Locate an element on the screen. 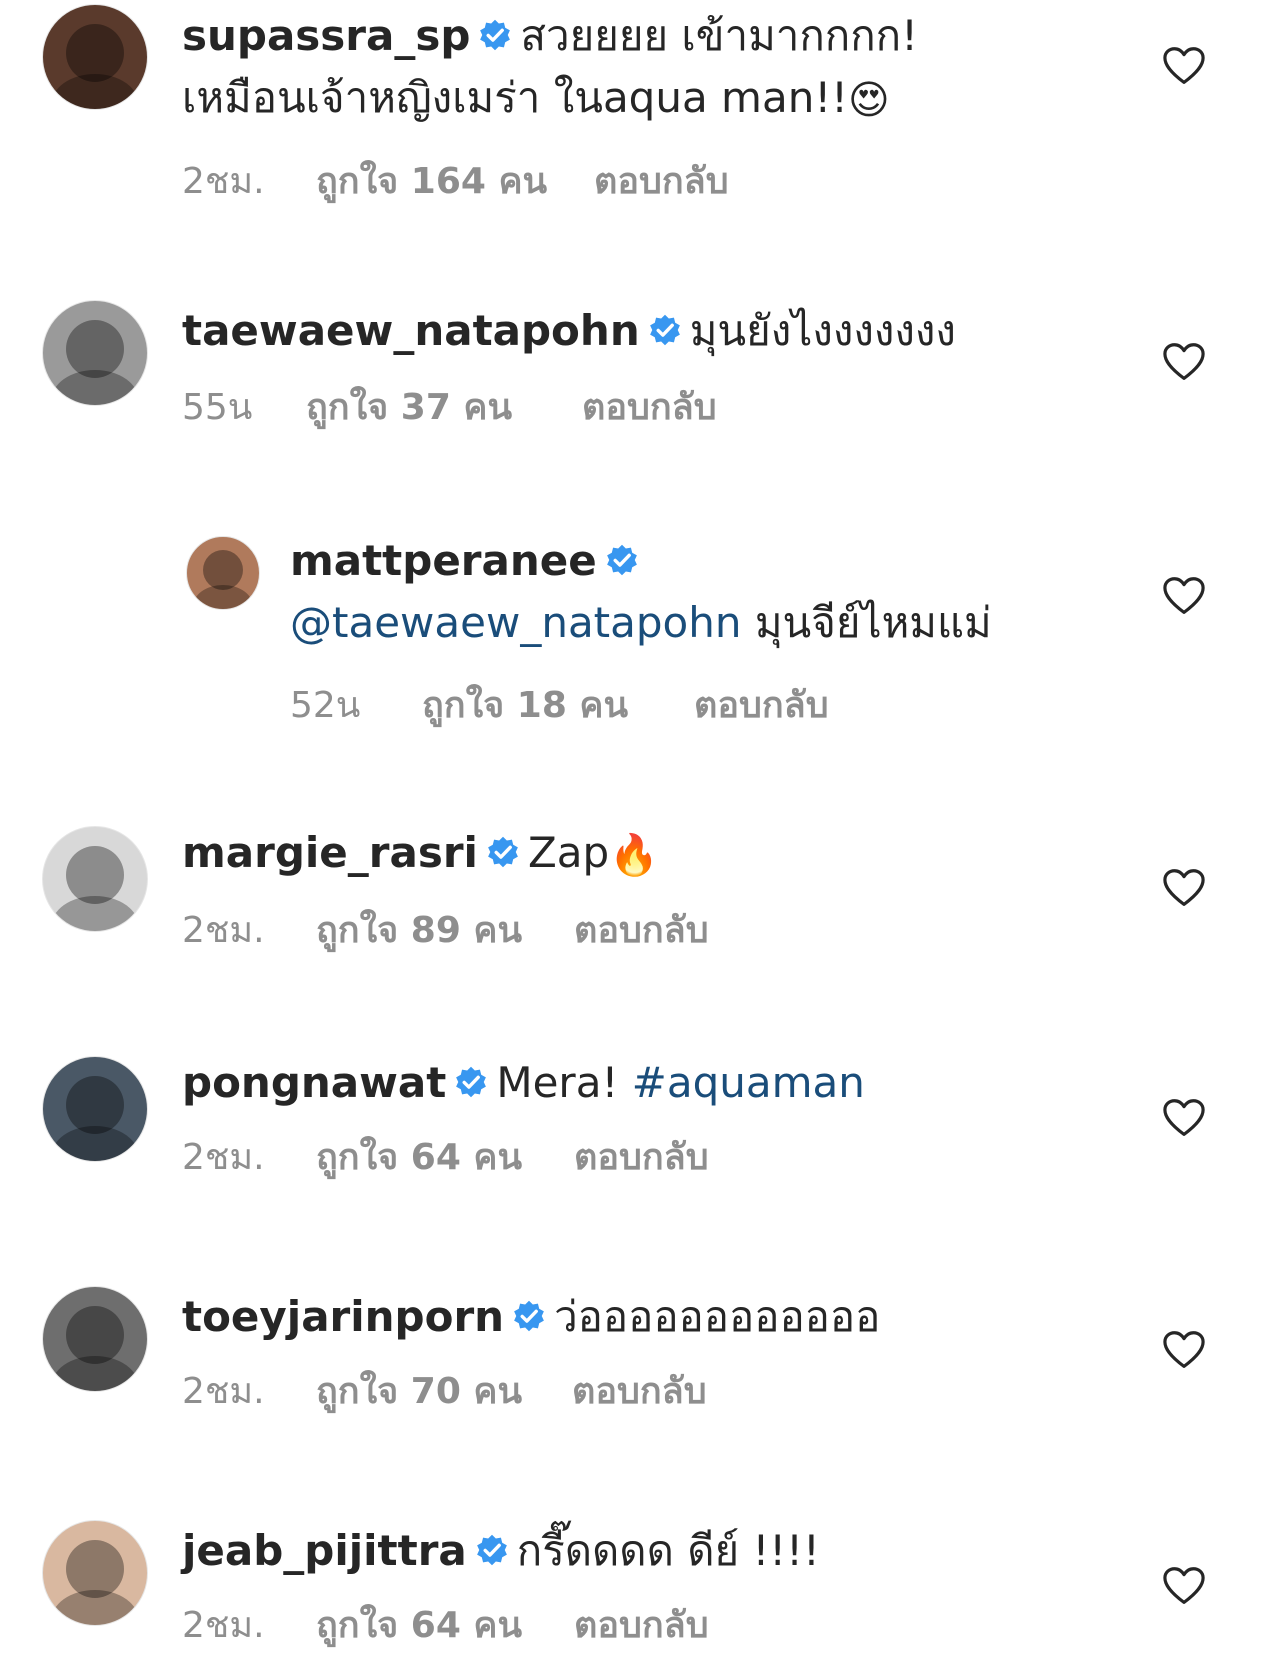  comment-text: Zap is located at coordinates (568, 852).